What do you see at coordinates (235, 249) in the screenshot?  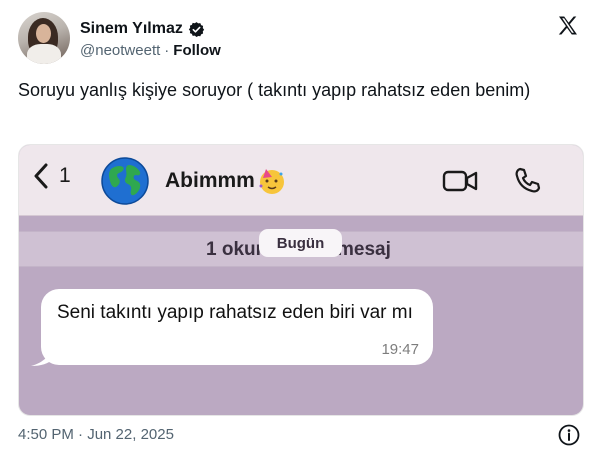 I see `unread-label-start: 1 okur` at bounding box center [235, 249].